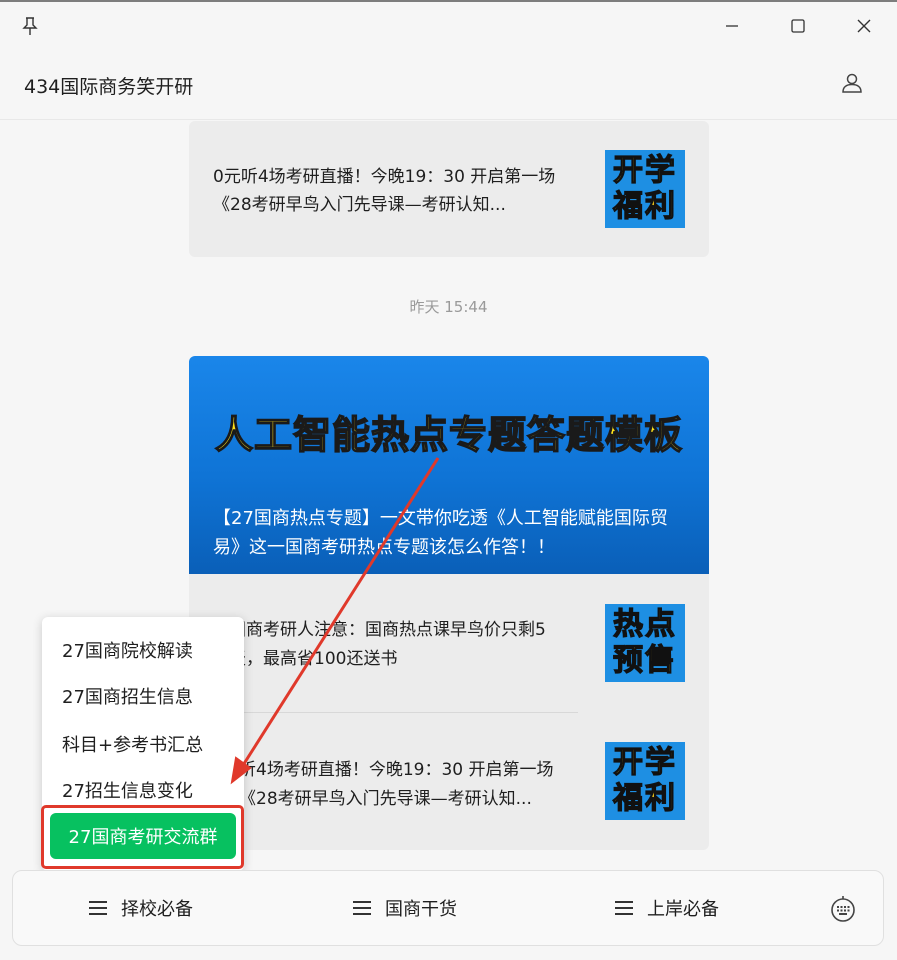 The image size is (897, 960). Describe the element at coordinates (421, 909) in the screenshot. I see `menu-label: 国商干货` at that location.